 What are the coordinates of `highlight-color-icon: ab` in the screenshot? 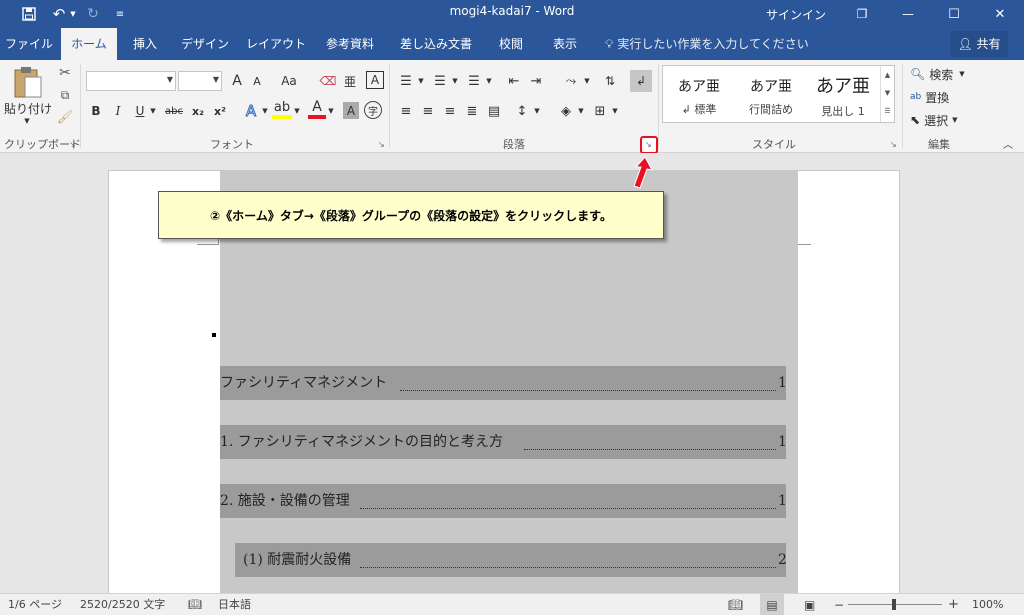 It's located at (282, 109).